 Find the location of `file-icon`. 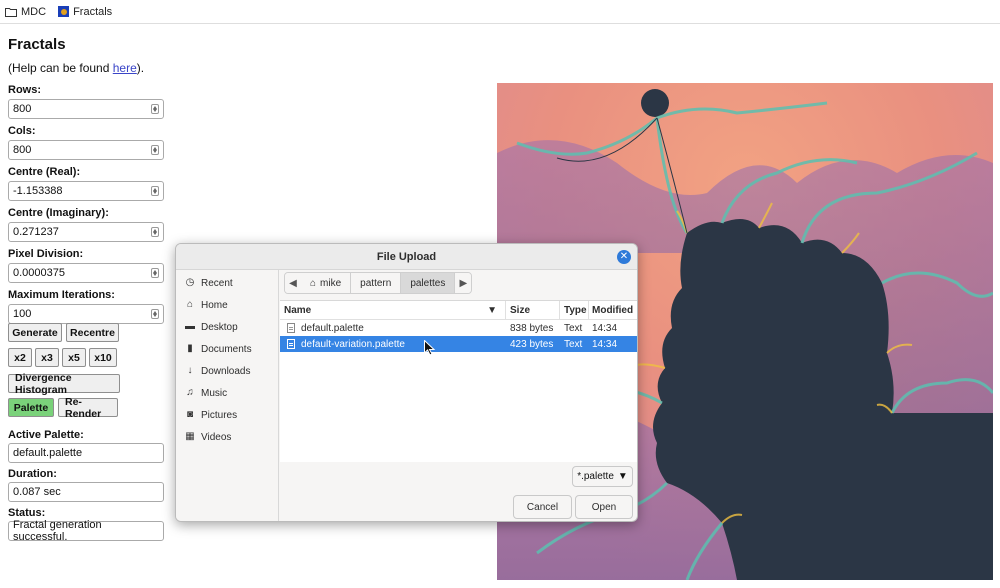

file-icon is located at coordinates (291, 344).